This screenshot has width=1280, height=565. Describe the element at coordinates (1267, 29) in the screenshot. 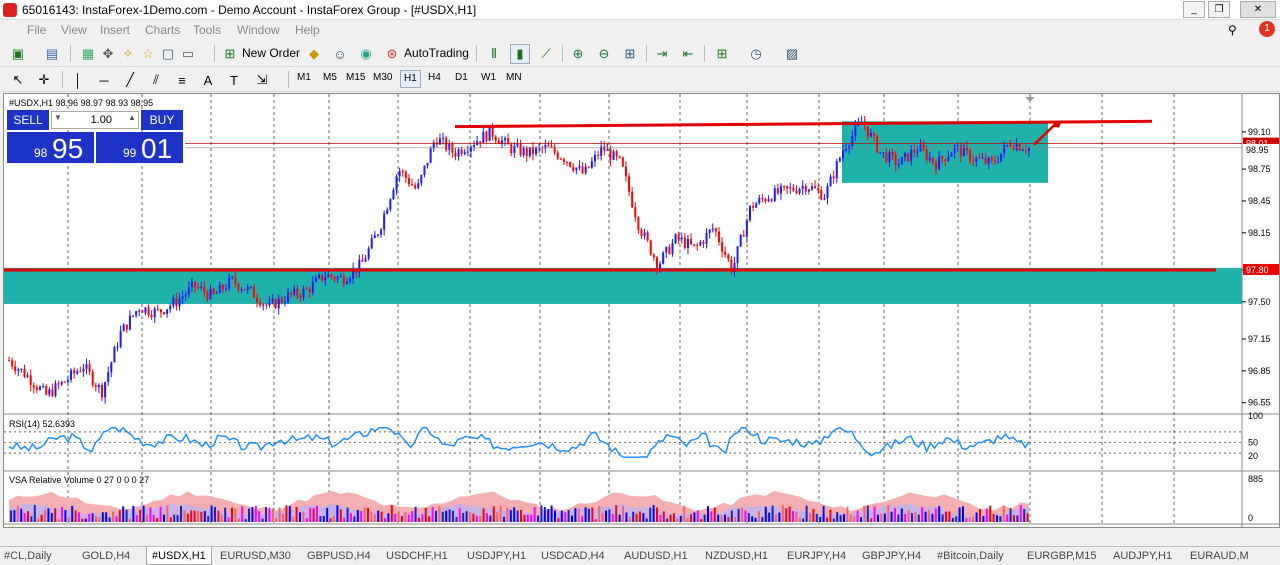

I see `notification-badge: 1` at that location.